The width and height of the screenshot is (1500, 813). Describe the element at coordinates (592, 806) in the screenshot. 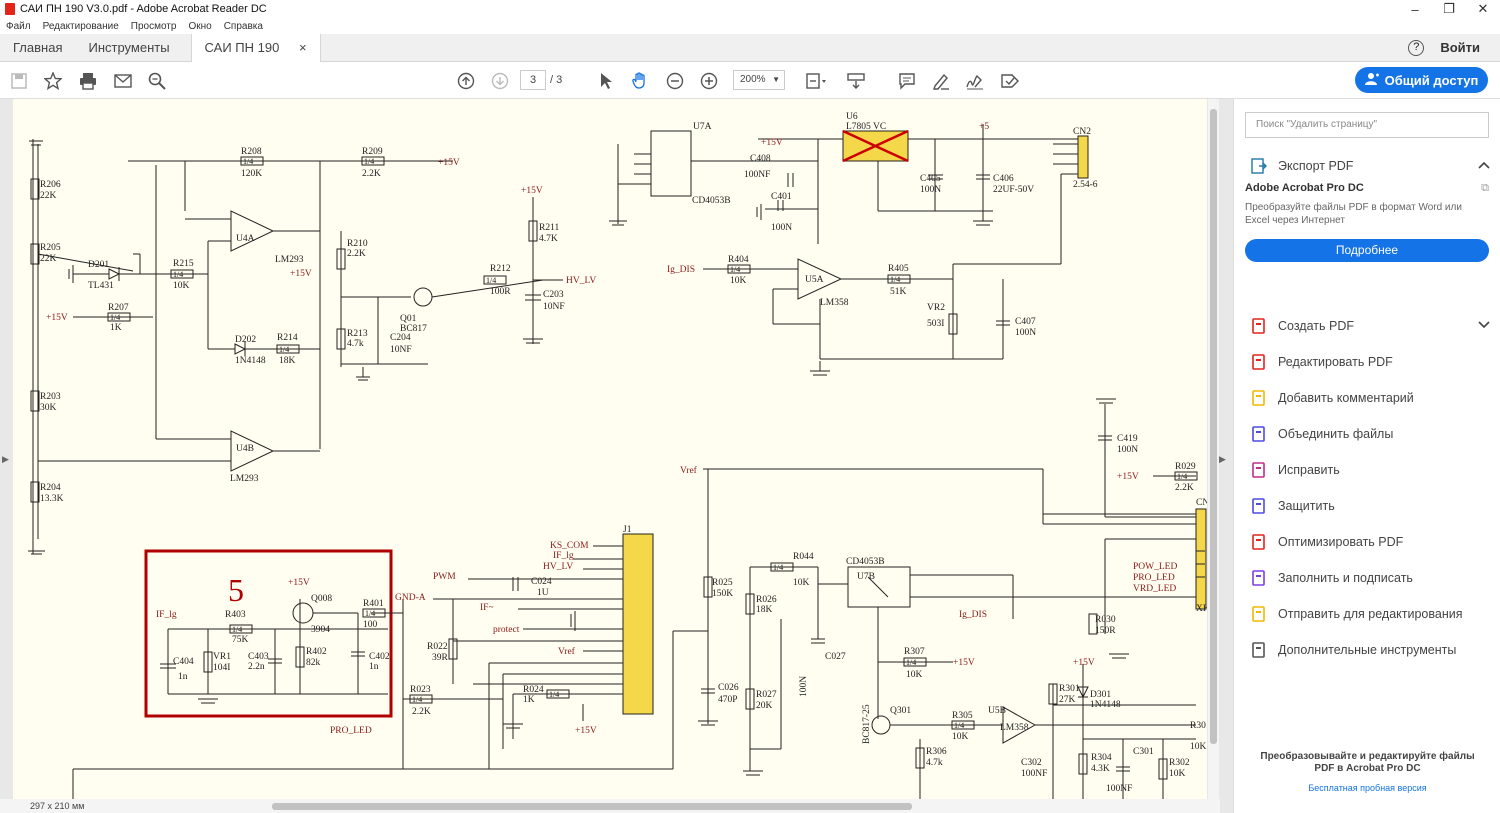

I see `horizontal-scroll-thumb` at that location.